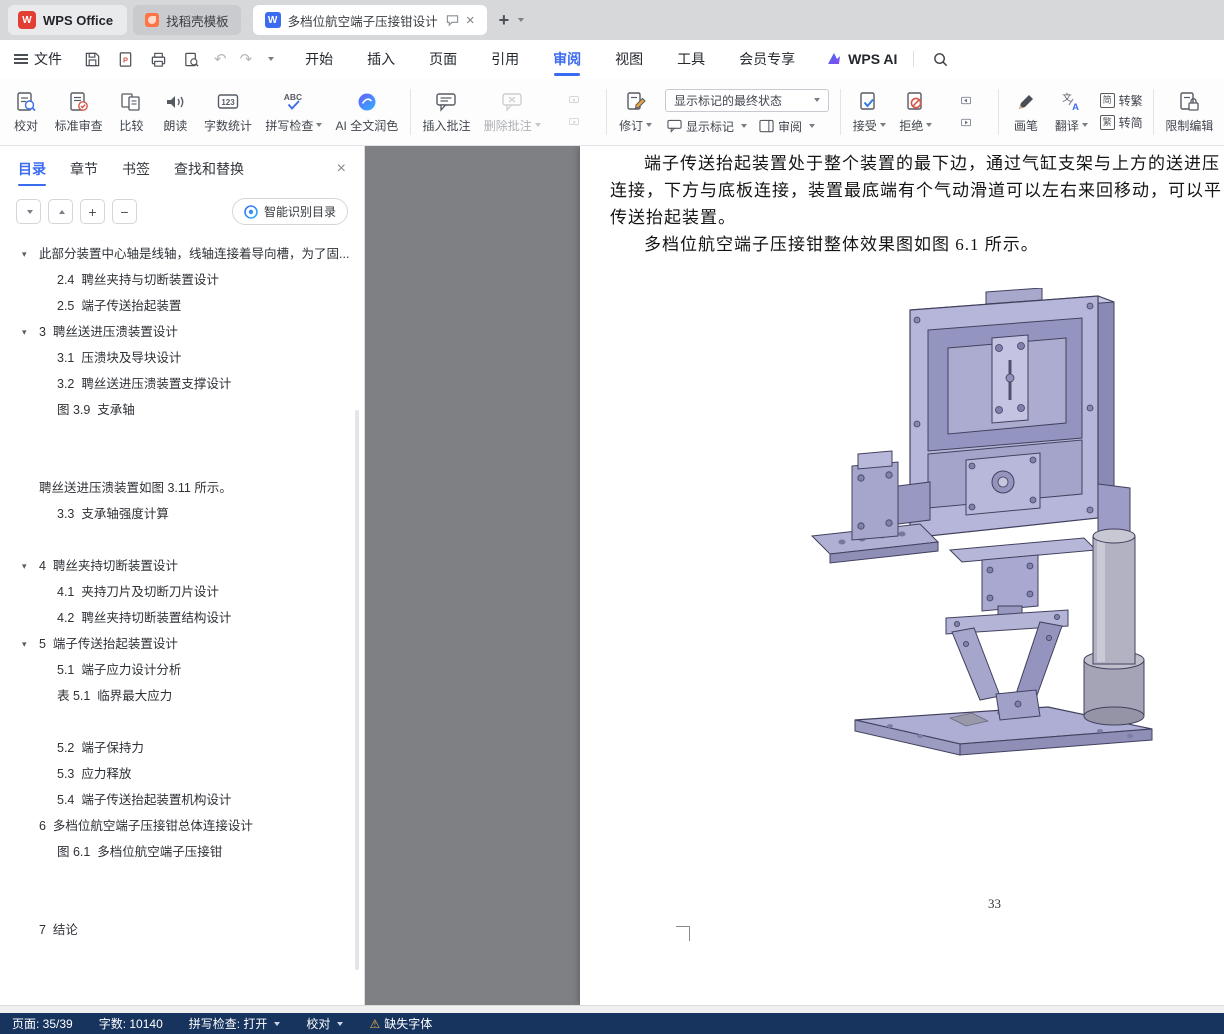  Describe the element at coordinates (787, 126) in the screenshot. I see `review-pane-button: 审阅` at that location.